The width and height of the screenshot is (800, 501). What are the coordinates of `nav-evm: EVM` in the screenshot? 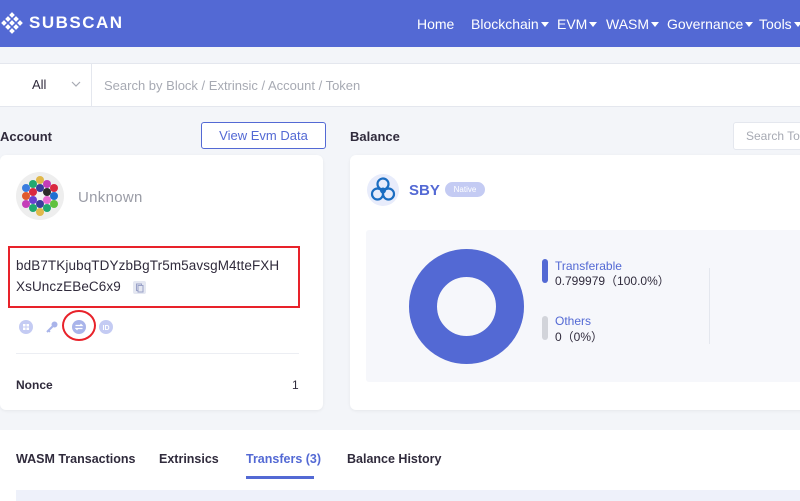 It's located at (577, 24).